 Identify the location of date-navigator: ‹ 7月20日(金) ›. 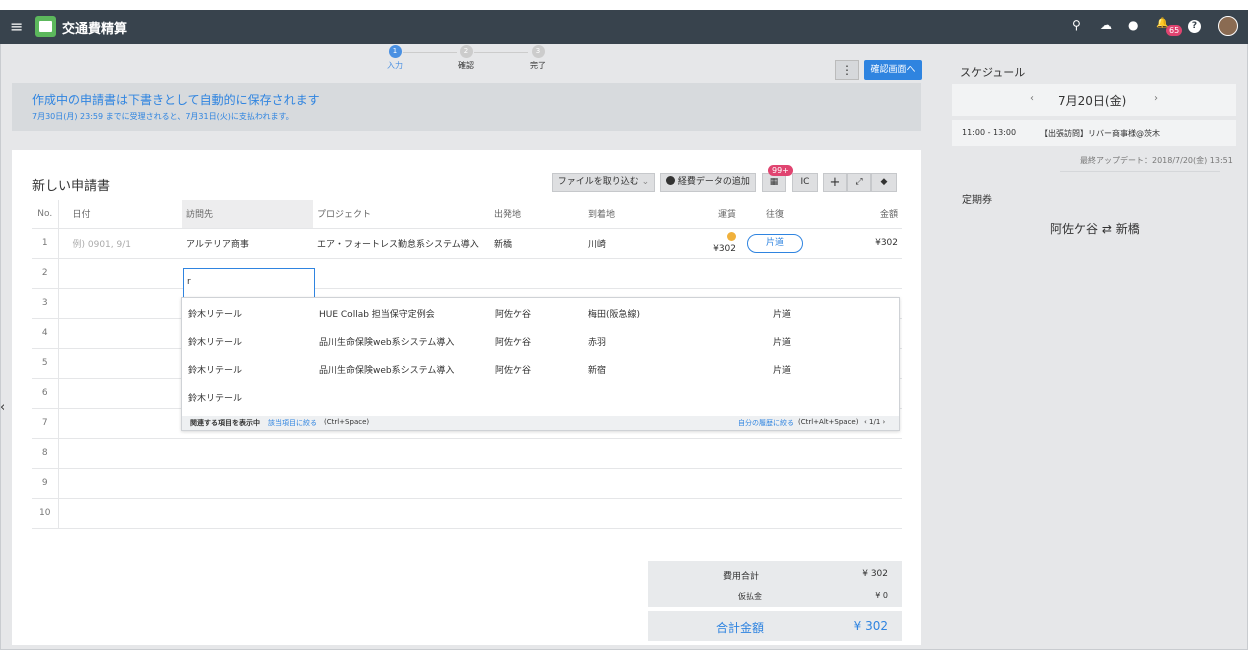
(1094, 100).